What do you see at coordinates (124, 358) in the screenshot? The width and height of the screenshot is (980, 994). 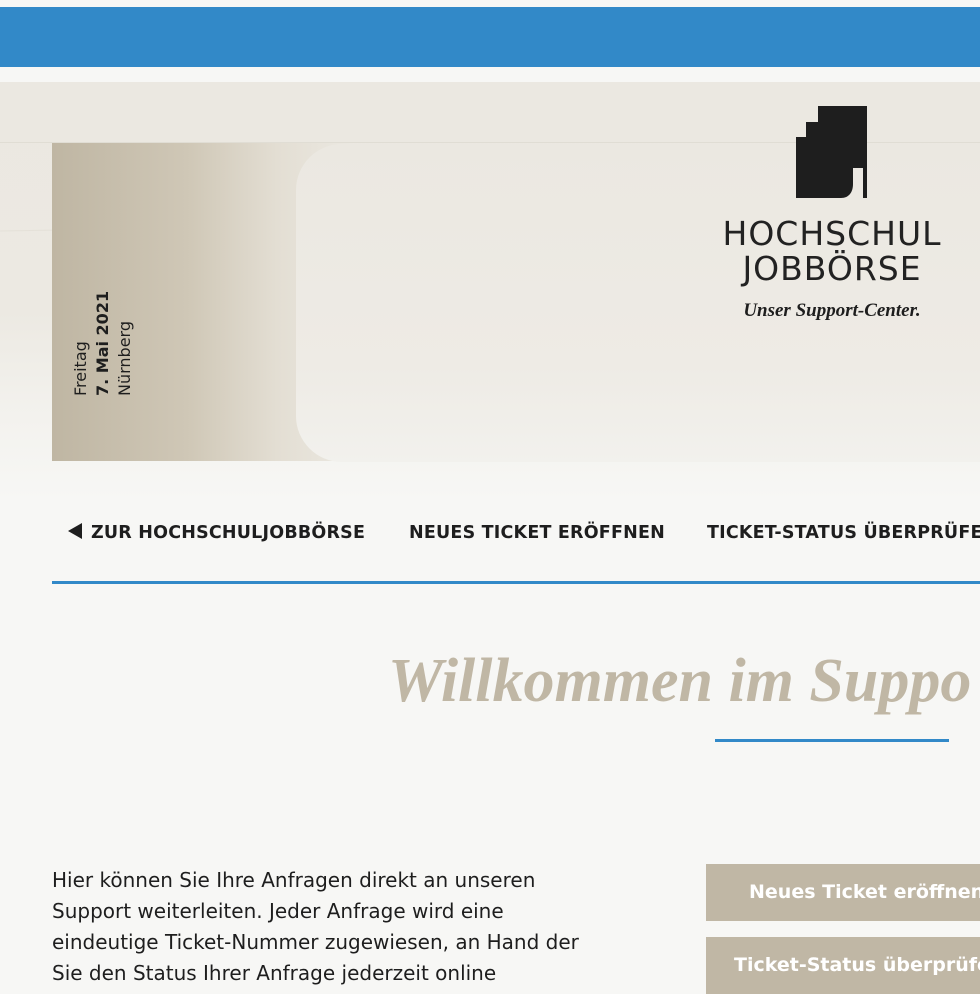 I see `event-city: Nürnberg` at bounding box center [124, 358].